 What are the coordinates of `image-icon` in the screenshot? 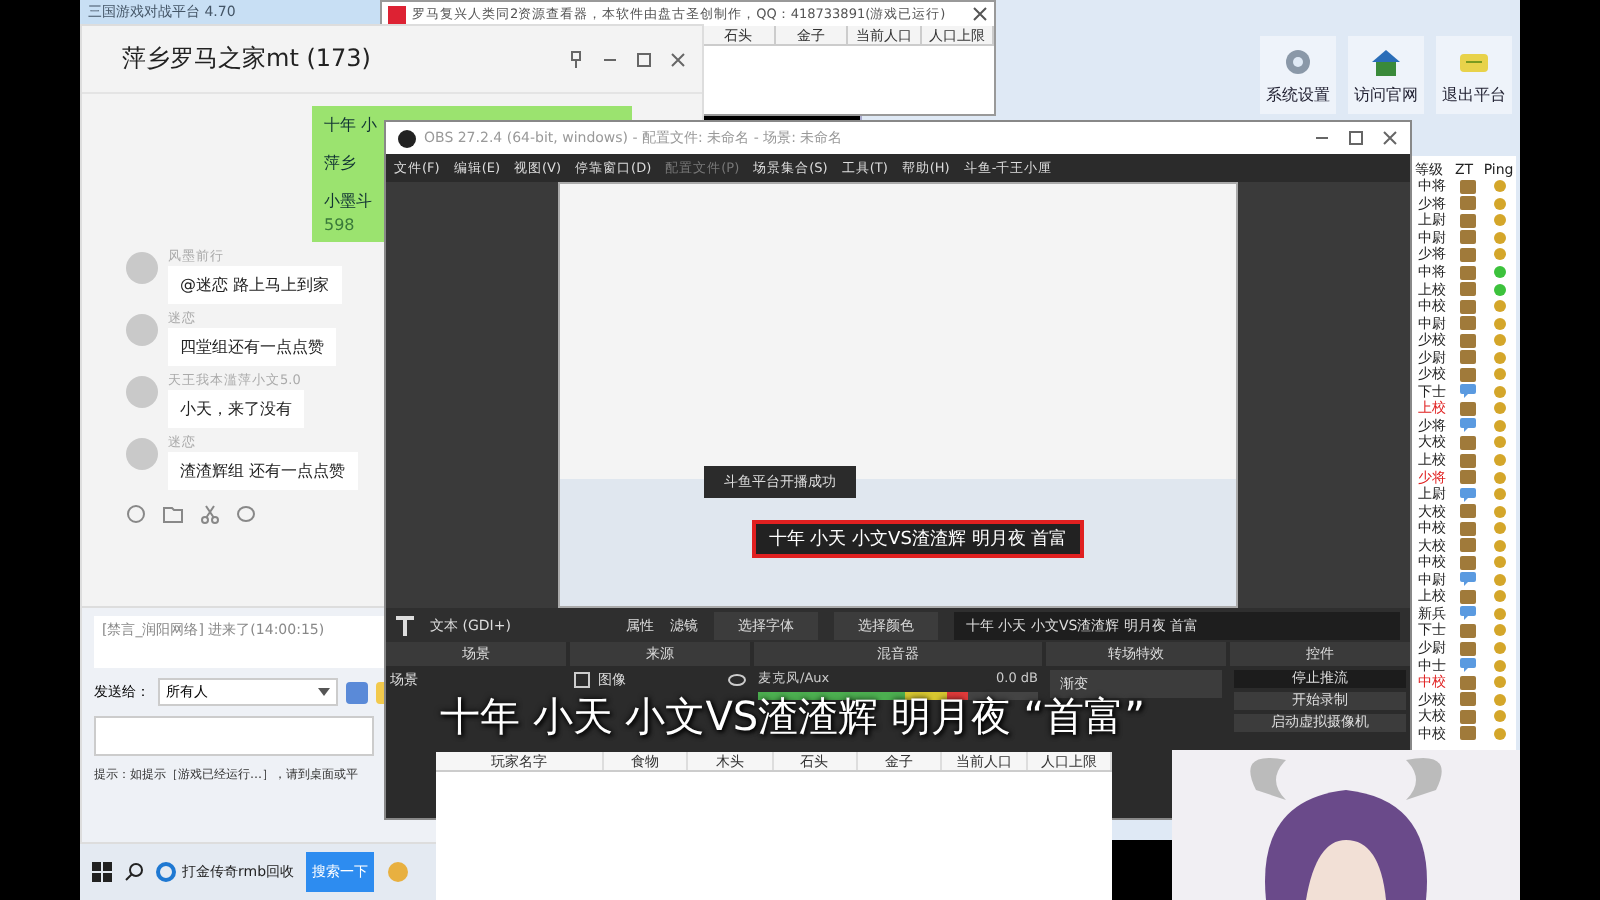 It's located at (582, 680).